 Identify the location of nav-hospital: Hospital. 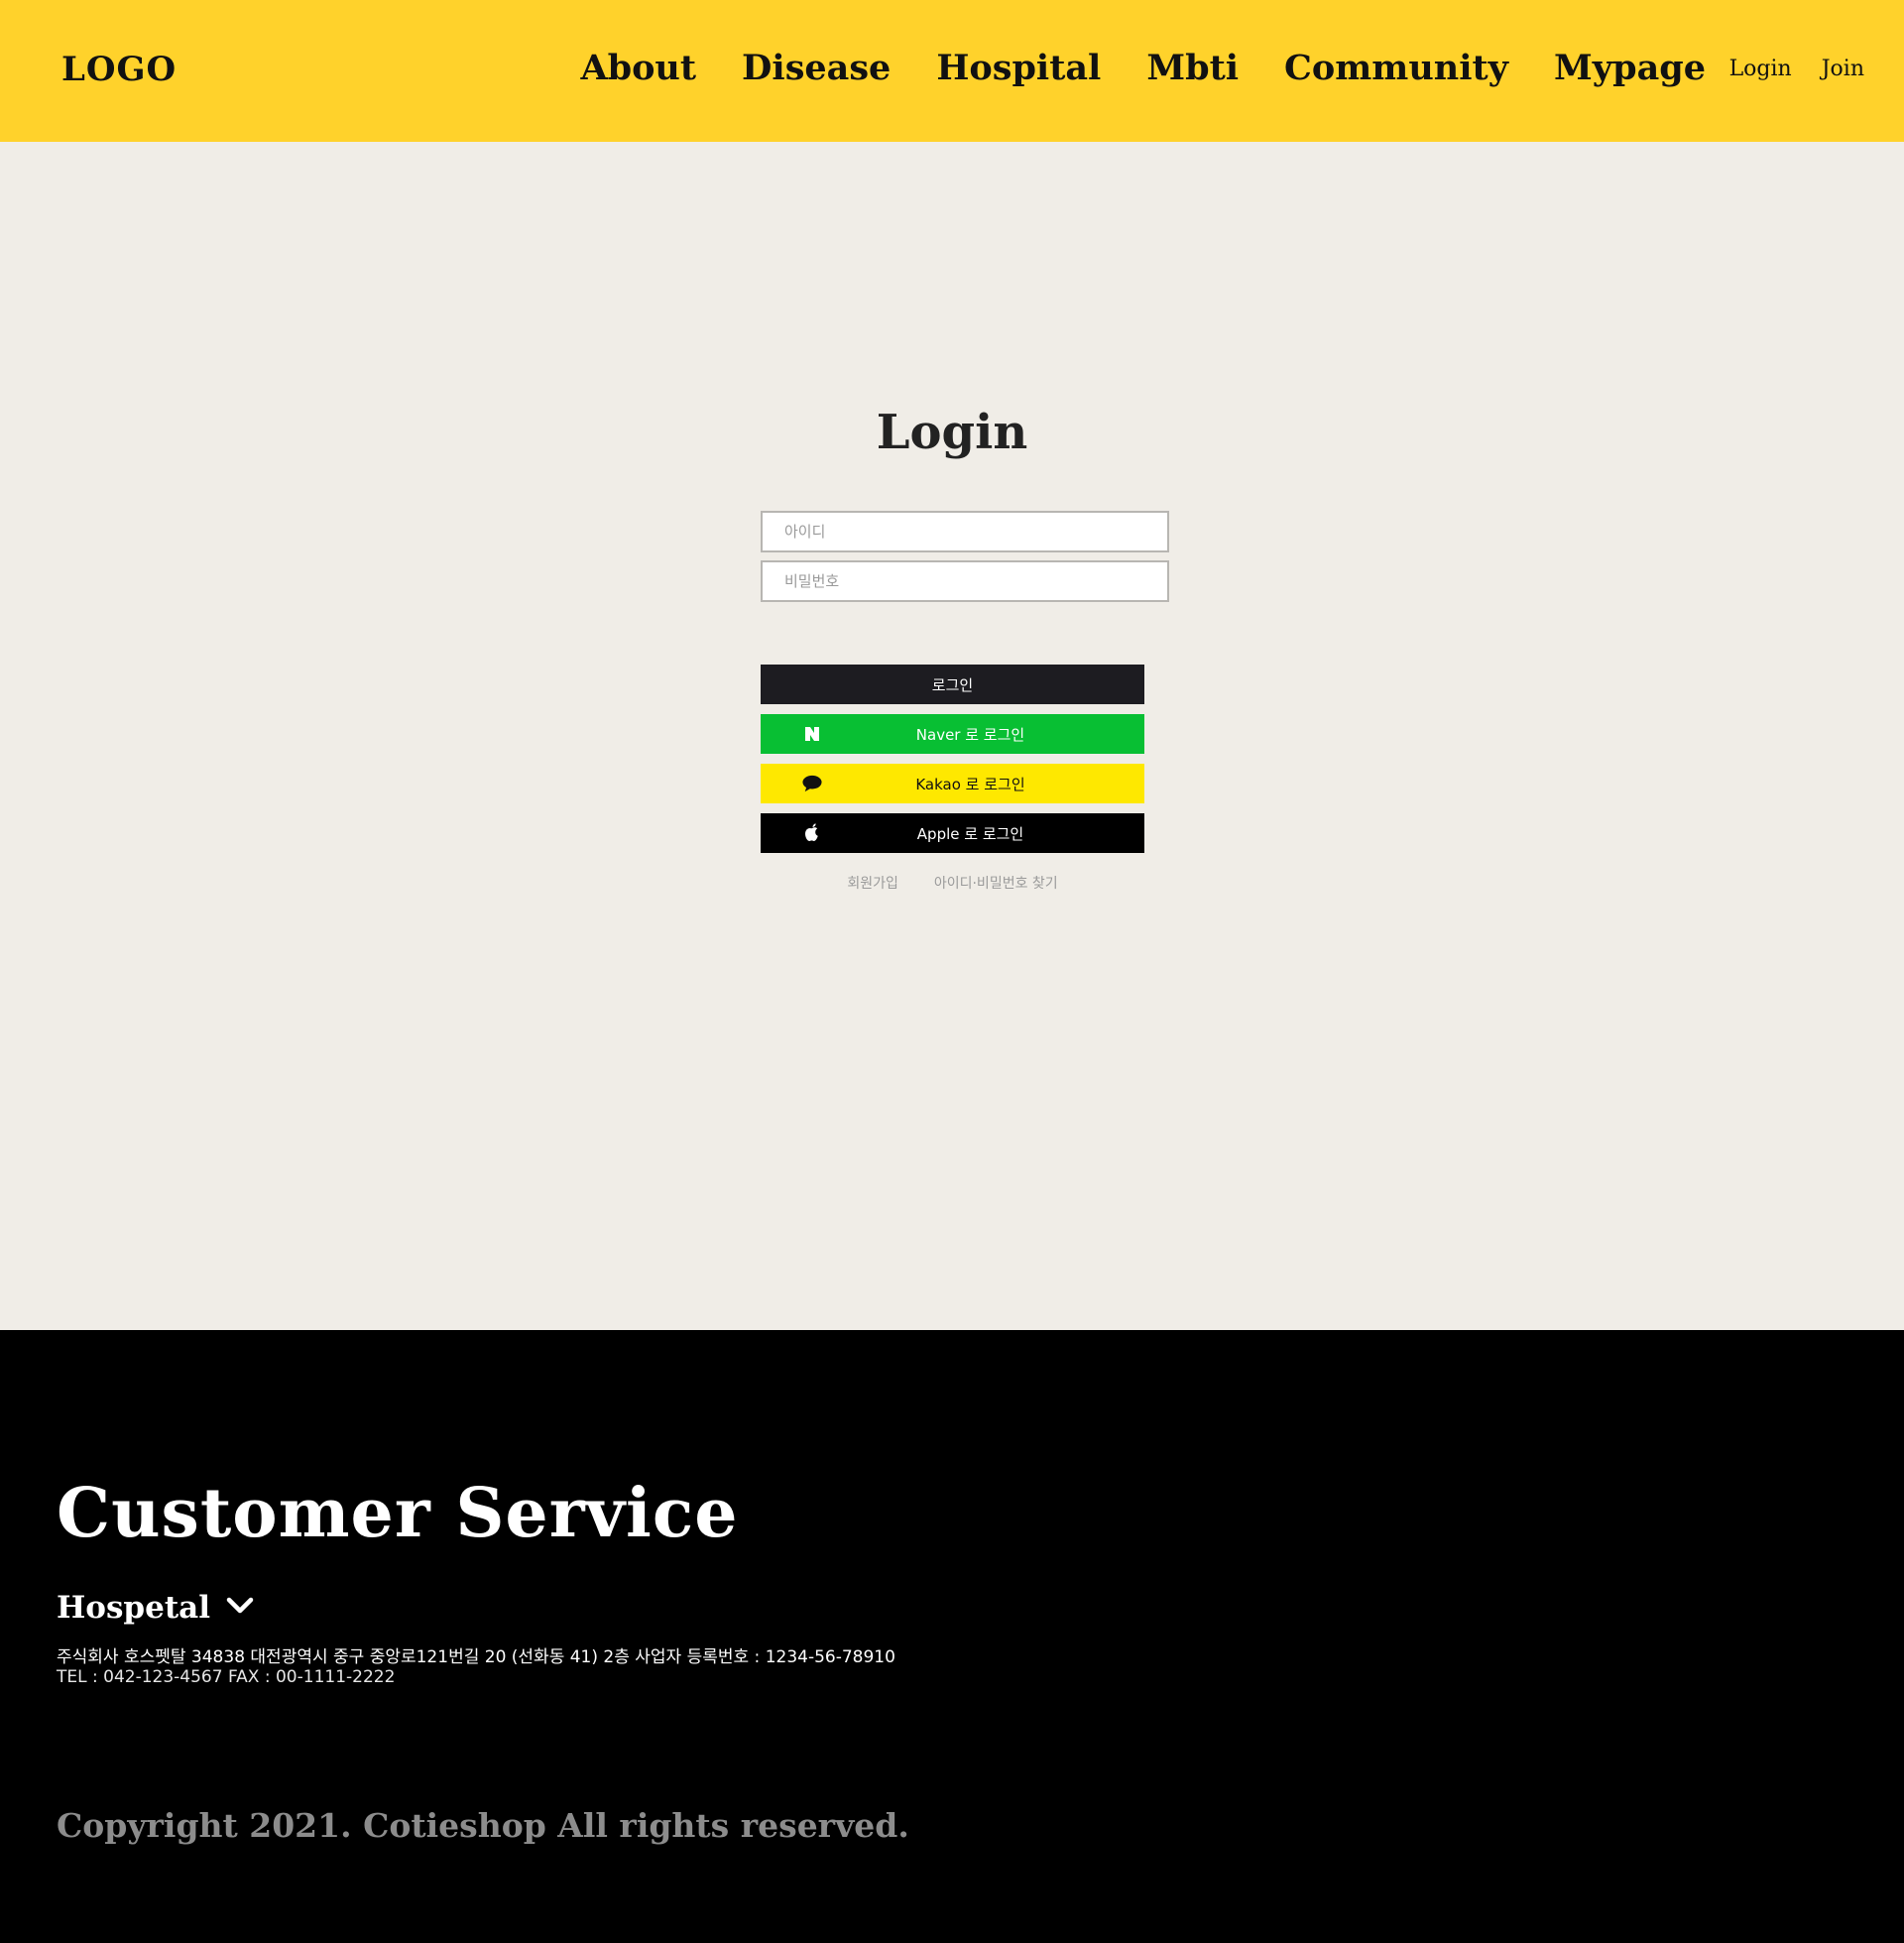
(1018, 68).